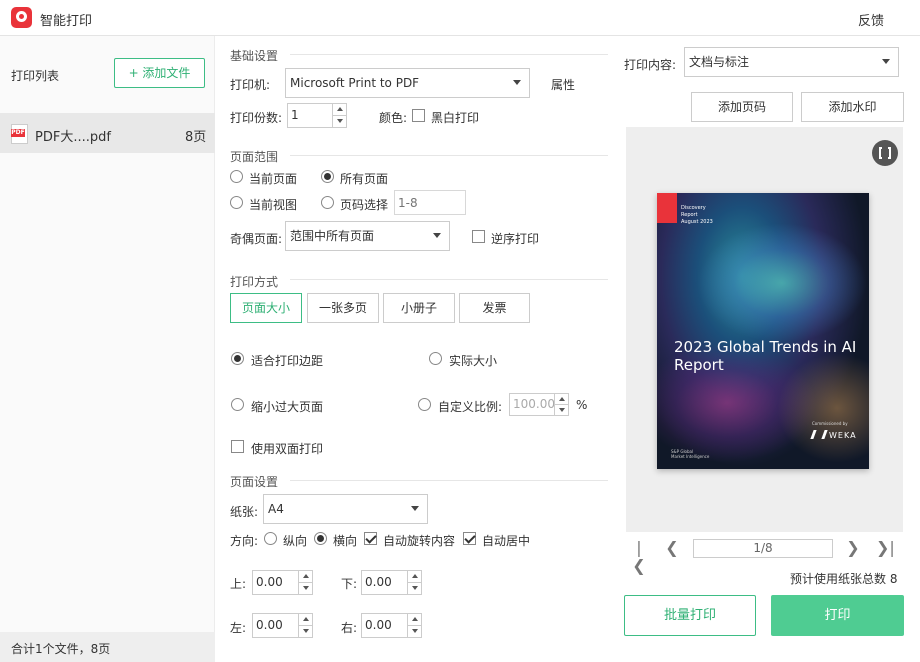 Image resolution: width=920 pixels, height=662 pixels. Describe the element at coordinates (690, 615) in the screenshot. I see `batch-print-button: 批量打印` at that location.